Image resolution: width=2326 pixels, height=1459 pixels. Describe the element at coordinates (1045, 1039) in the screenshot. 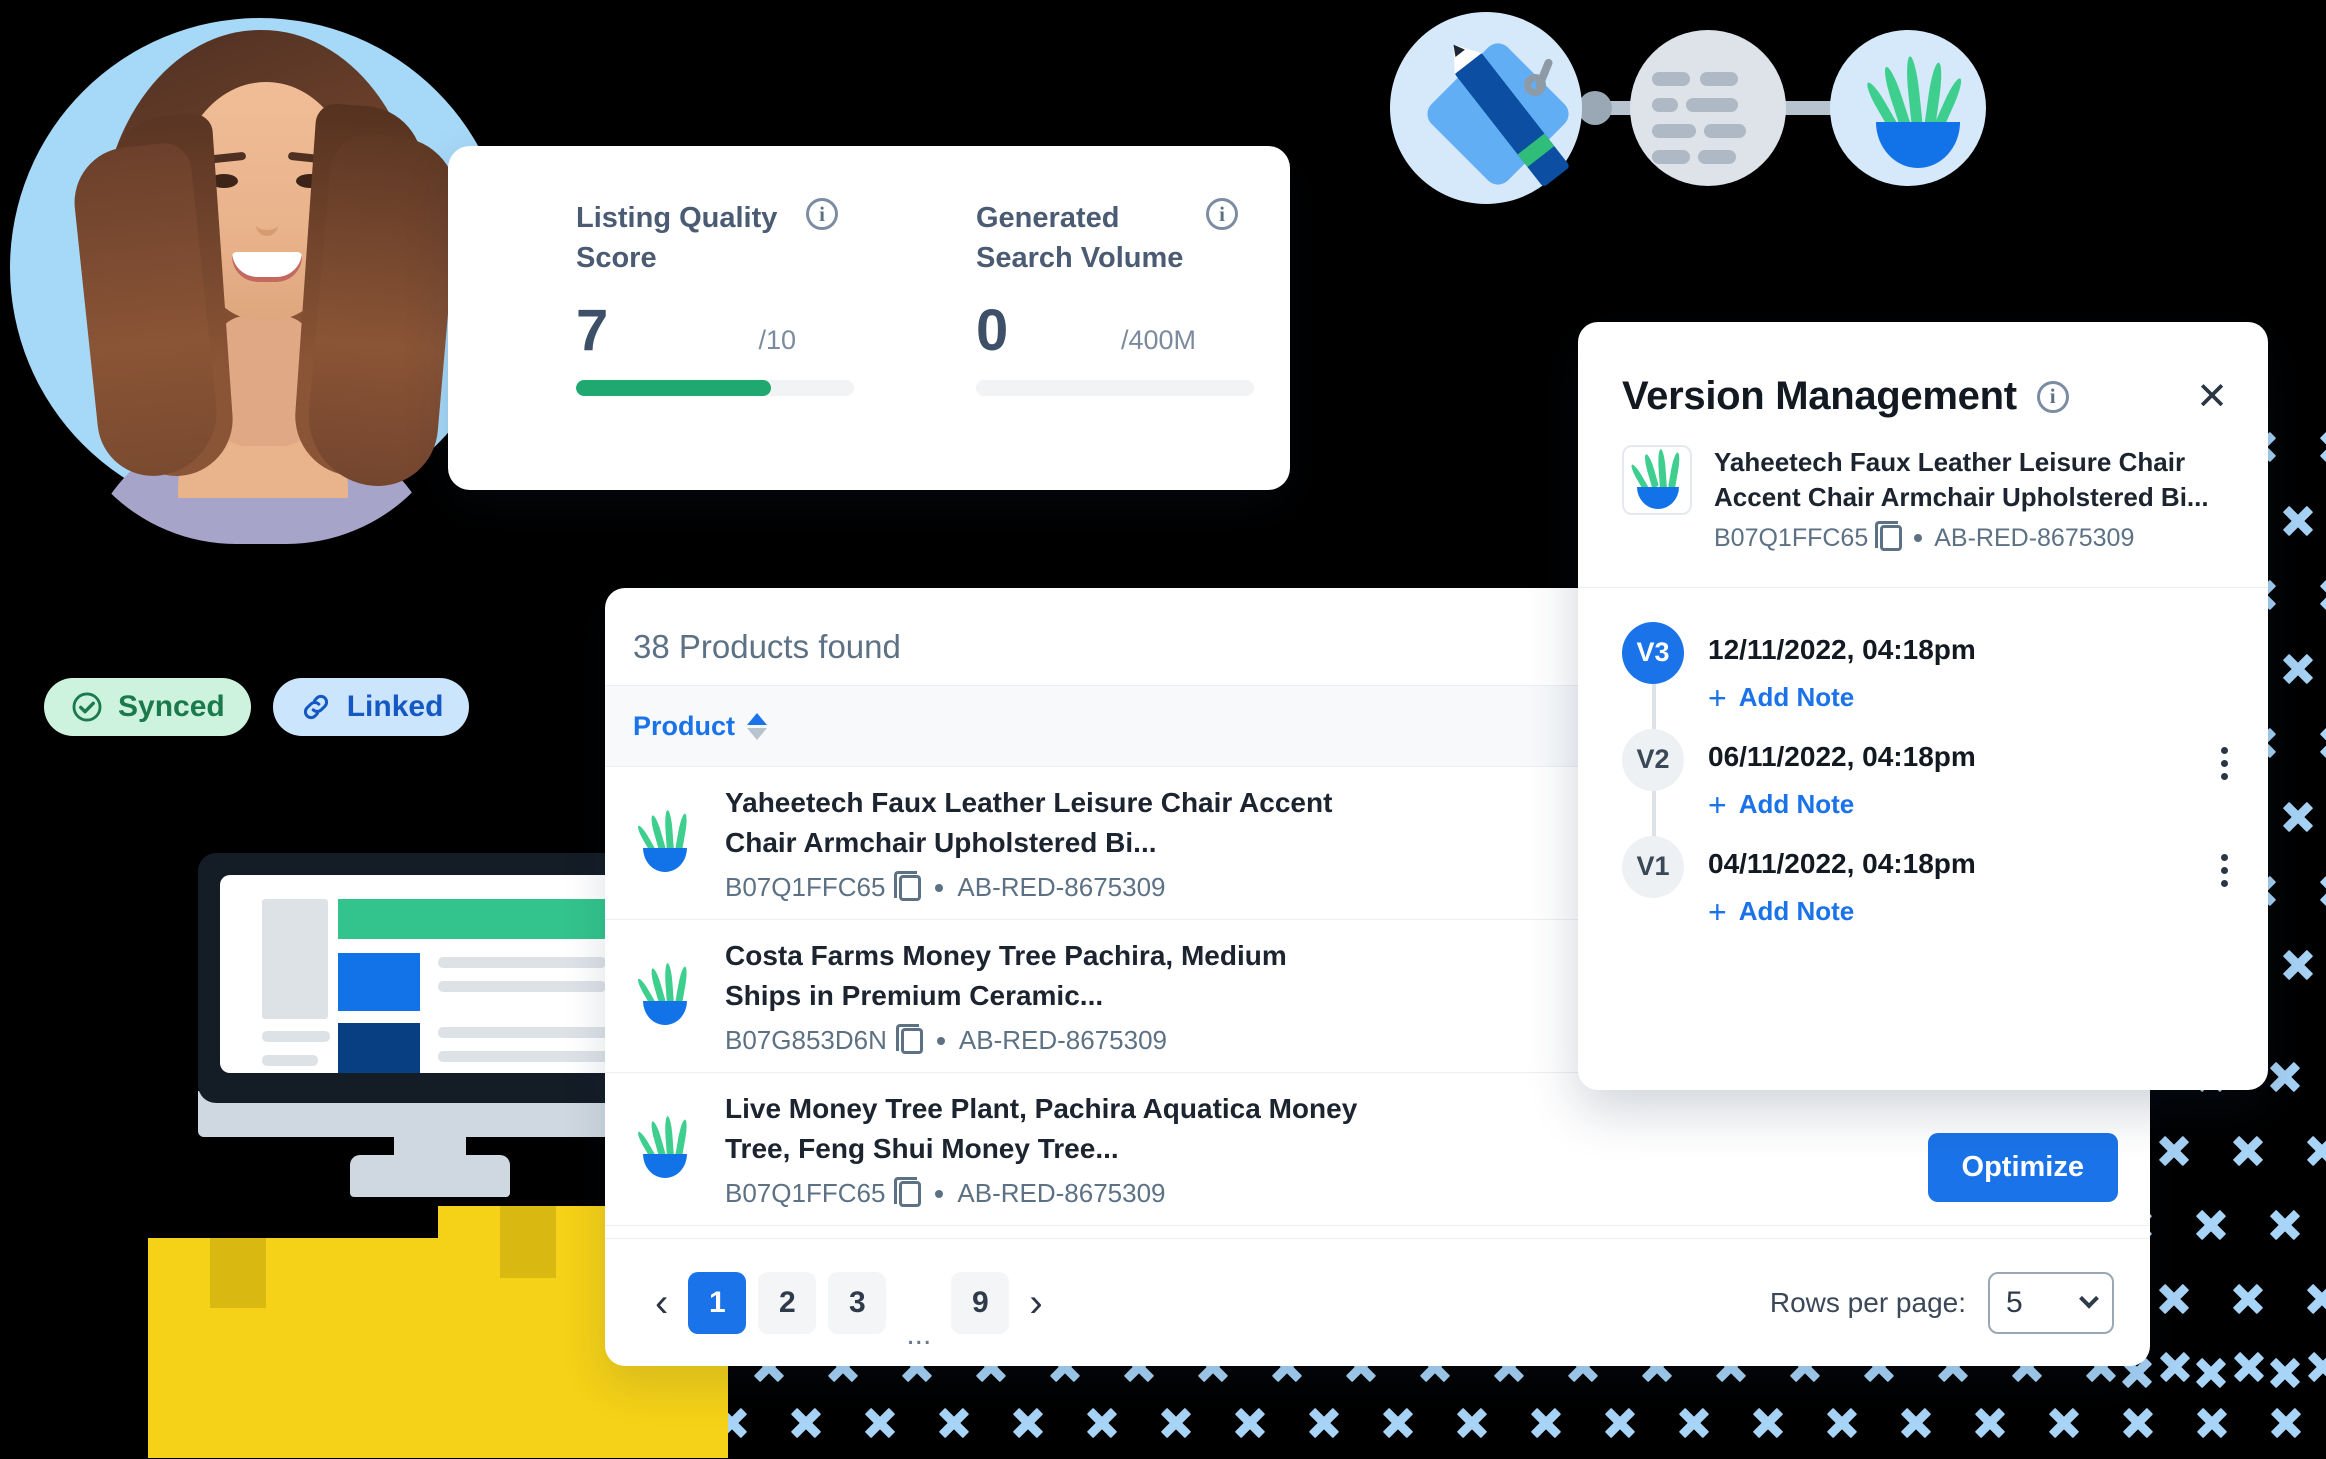

I see `product-meta: B07G853D6N AB-RED-8675309` at that location.